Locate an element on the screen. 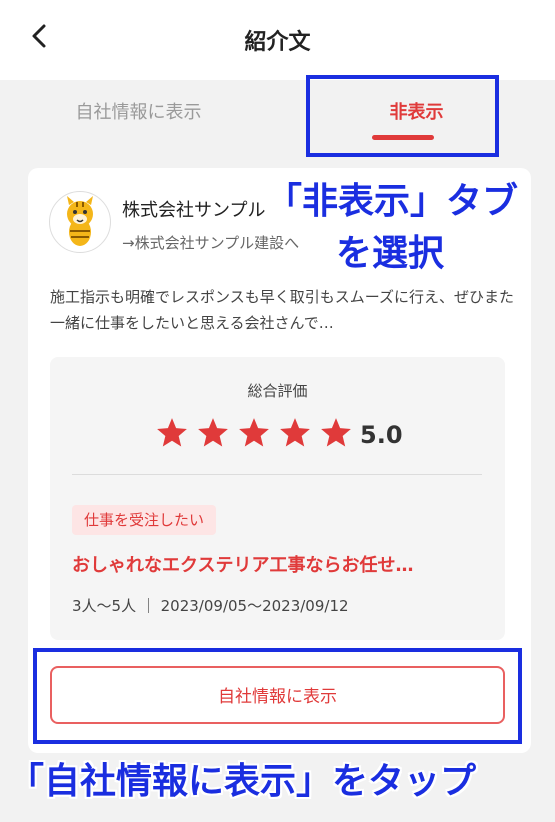 This screenshot has height=822, width=555. tab-show-on-company: 自社情報に表示 is located at coordinates (138, 111).